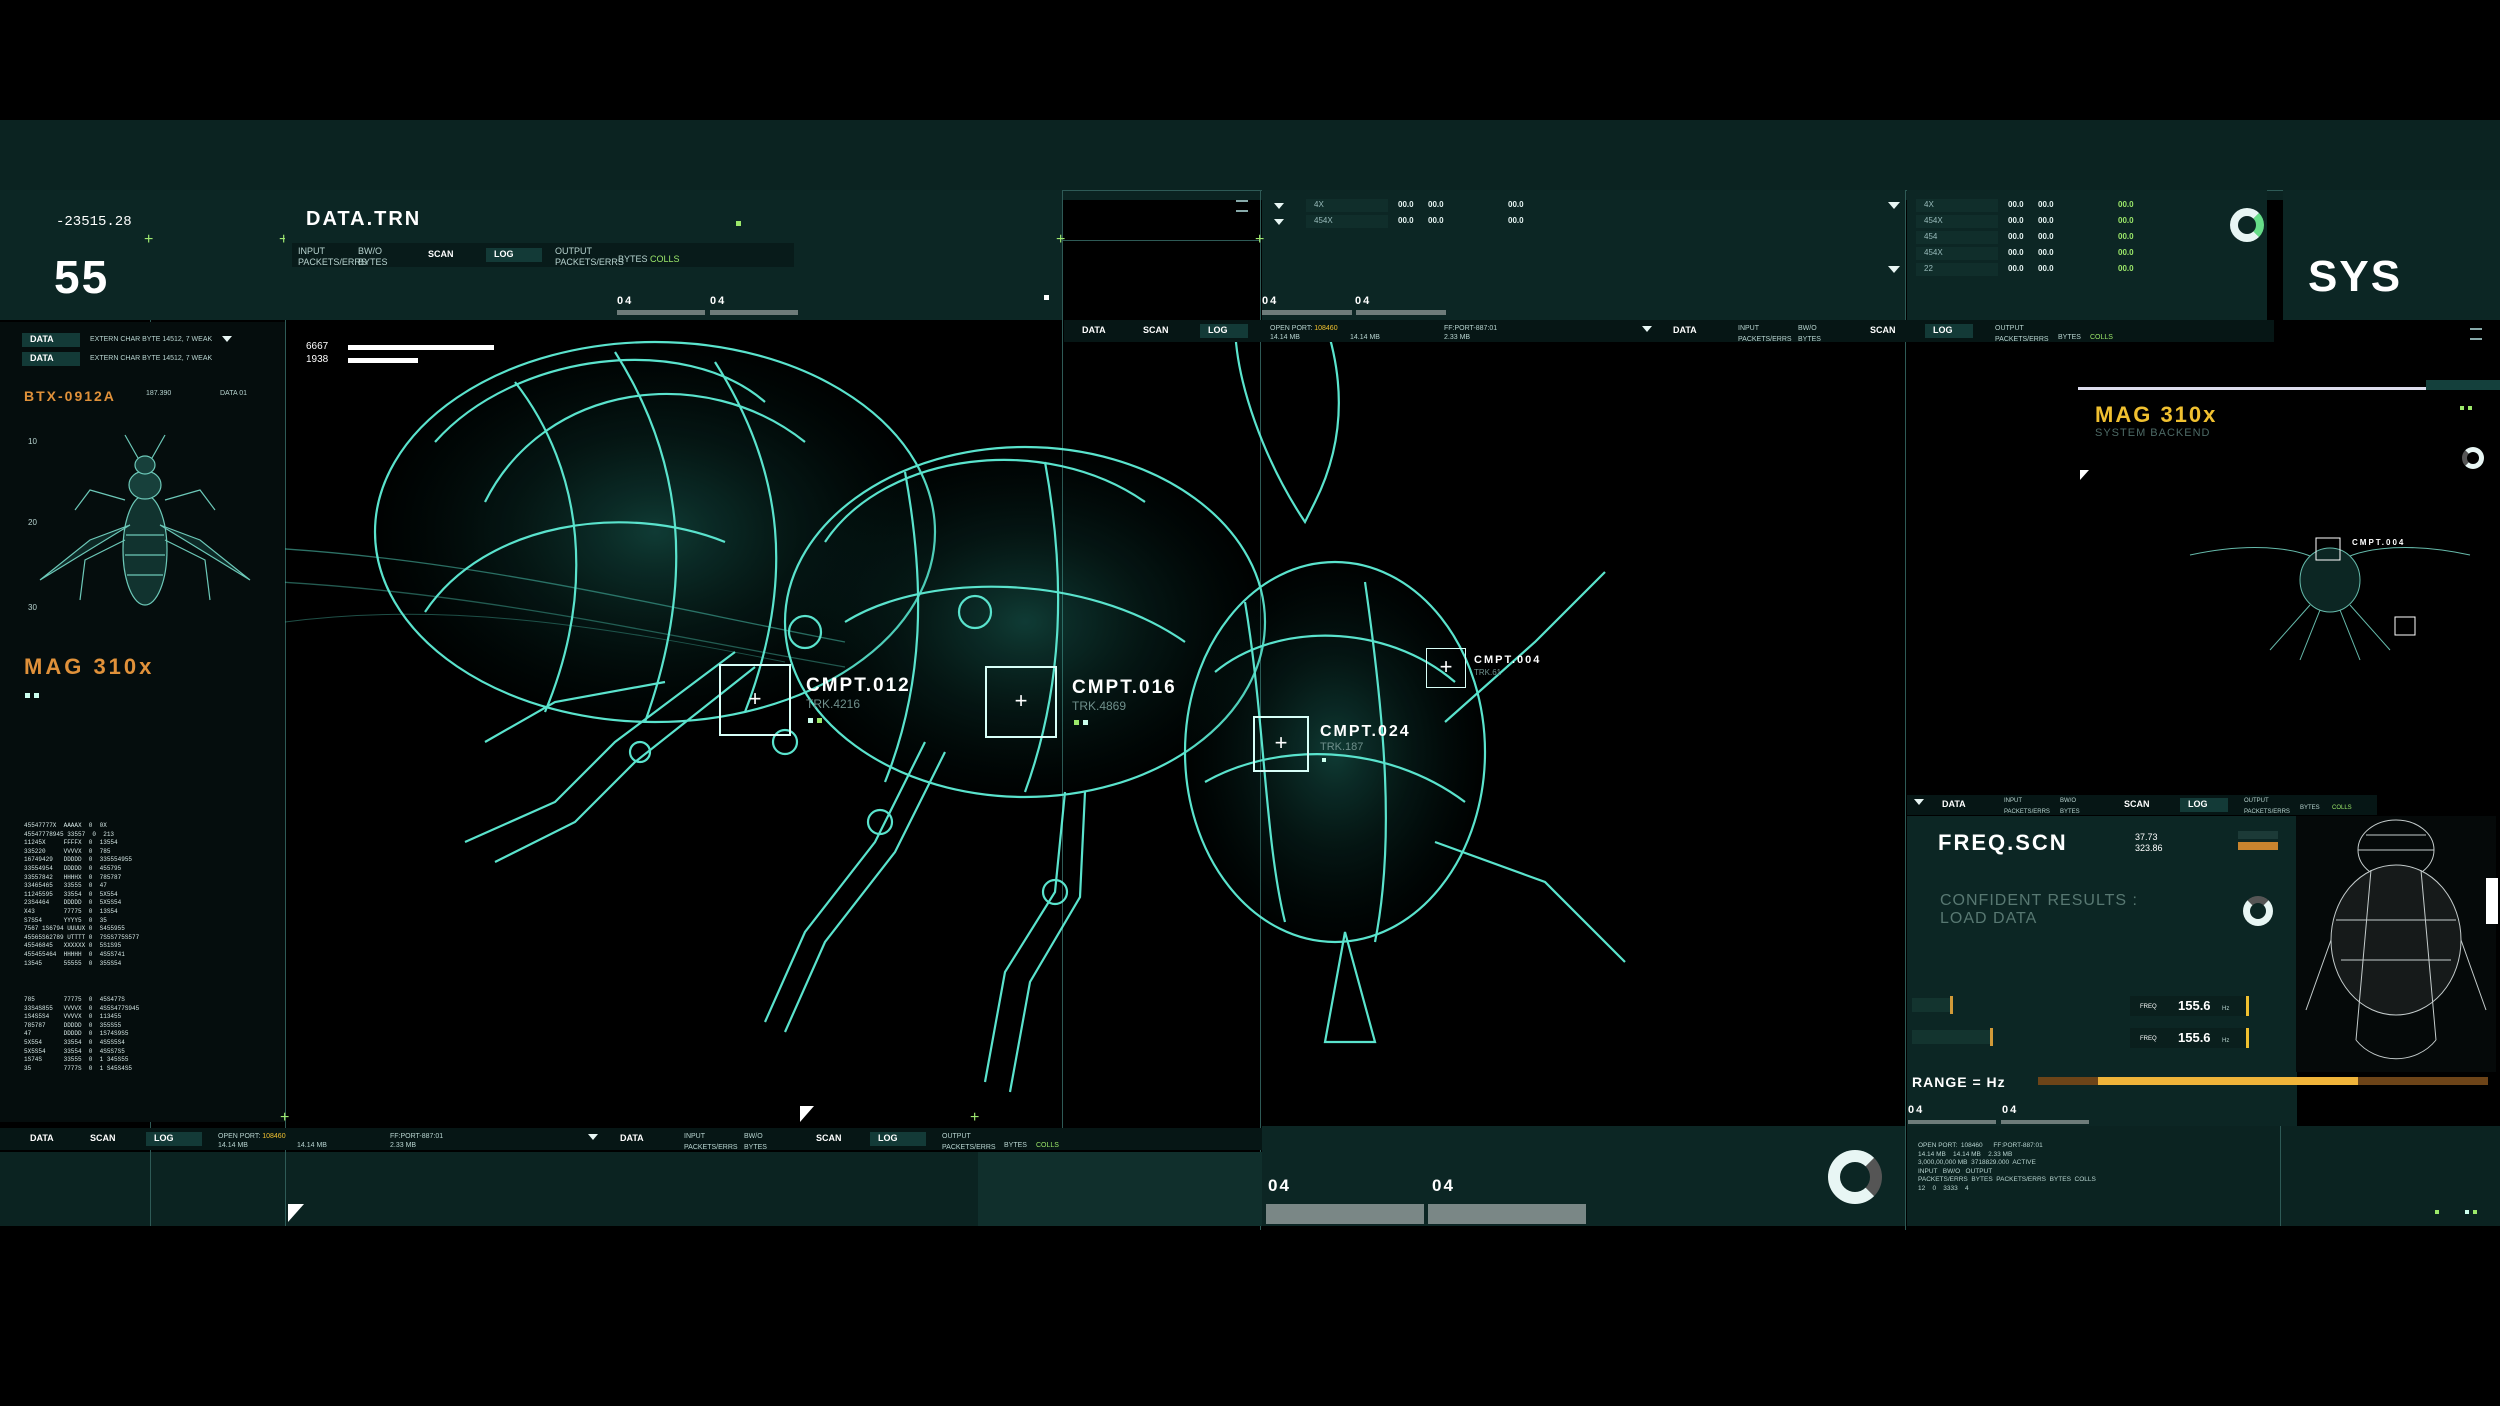 This screenshot has width=2500, height=1406. Describe the element at coordinates (1957, 237) in the screenshot. I see `readout-field: 454` at that location.